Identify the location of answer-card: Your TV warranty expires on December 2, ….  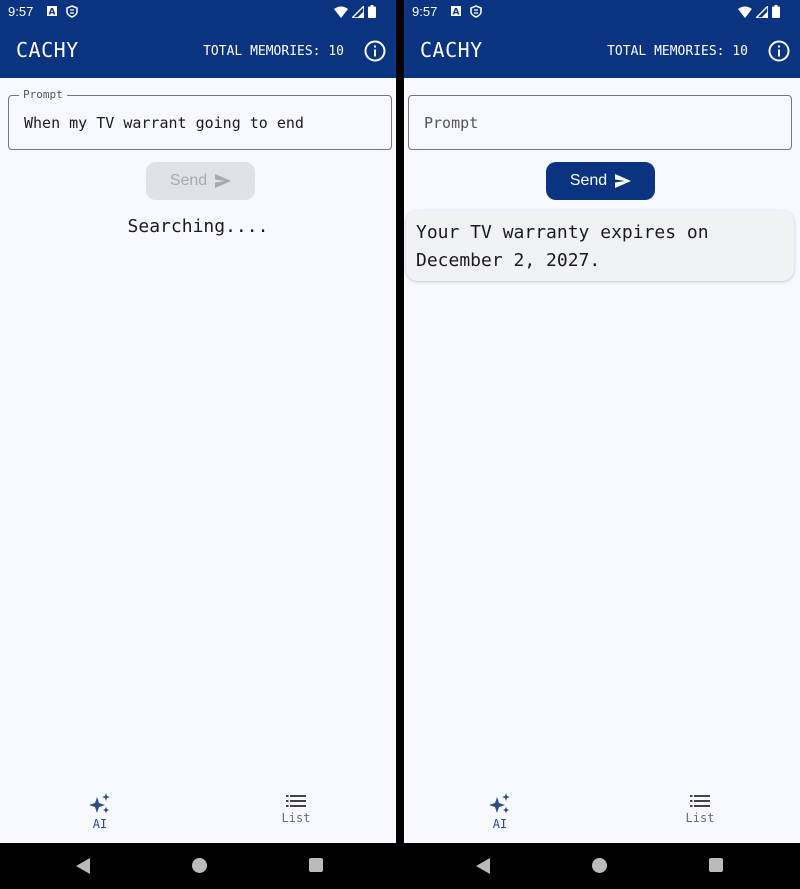
(600, 245).